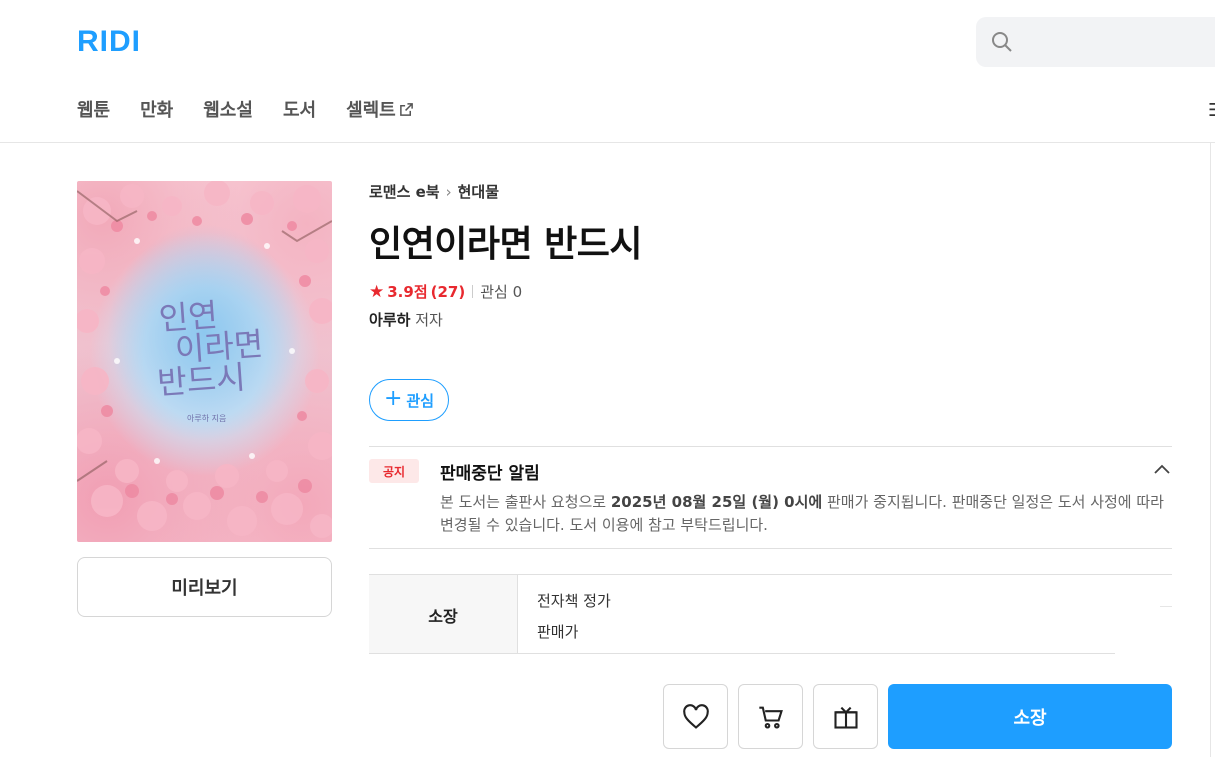 This screenshot has height=757, width=1215. Describe the element at coordinates (204, 587) in the screenshot. I see `preview-button: 미리보기` at that location.